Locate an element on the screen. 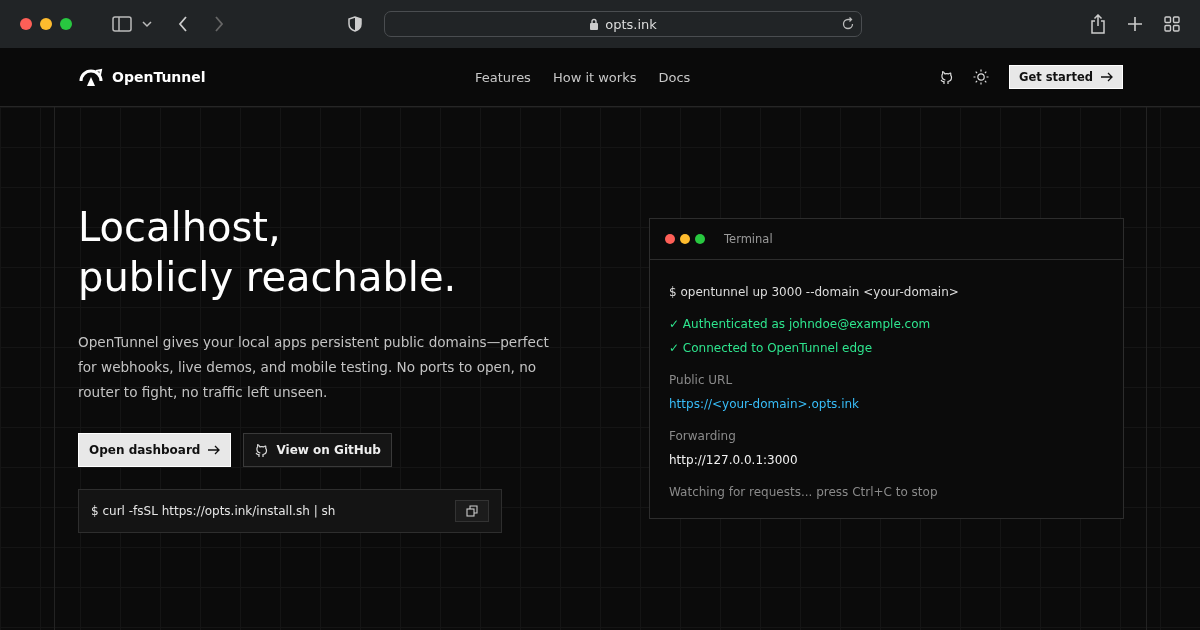 This screenshot has width=1200, height=630. share-icon is located at coordinates (1098, 24).